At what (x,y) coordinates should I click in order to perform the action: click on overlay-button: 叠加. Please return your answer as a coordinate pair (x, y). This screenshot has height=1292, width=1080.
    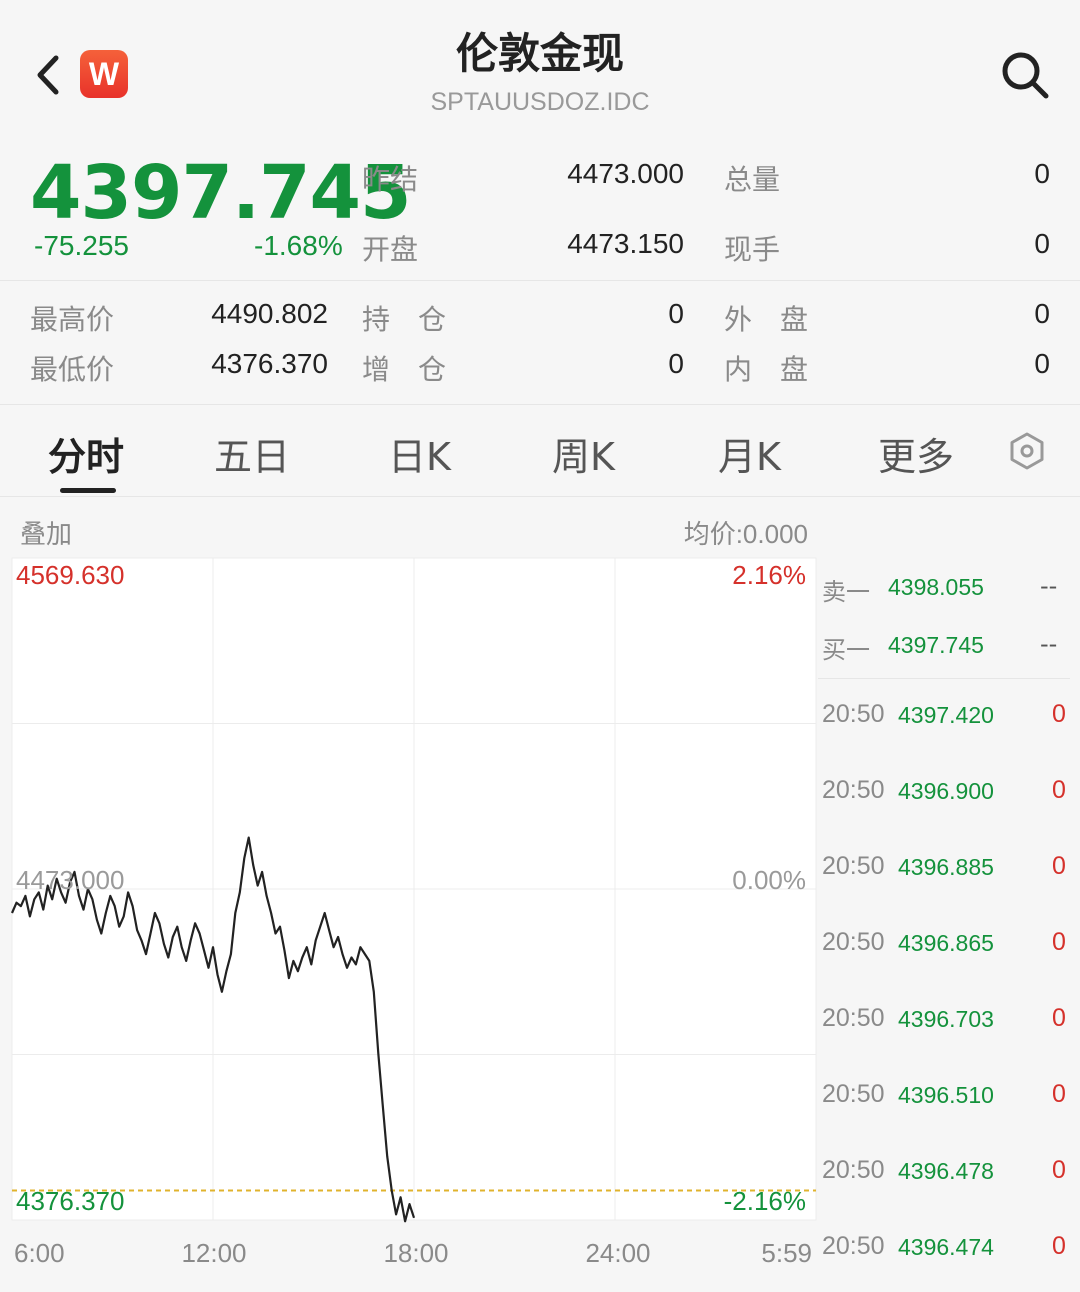
    Looking at the image, I should click on (46, 532).